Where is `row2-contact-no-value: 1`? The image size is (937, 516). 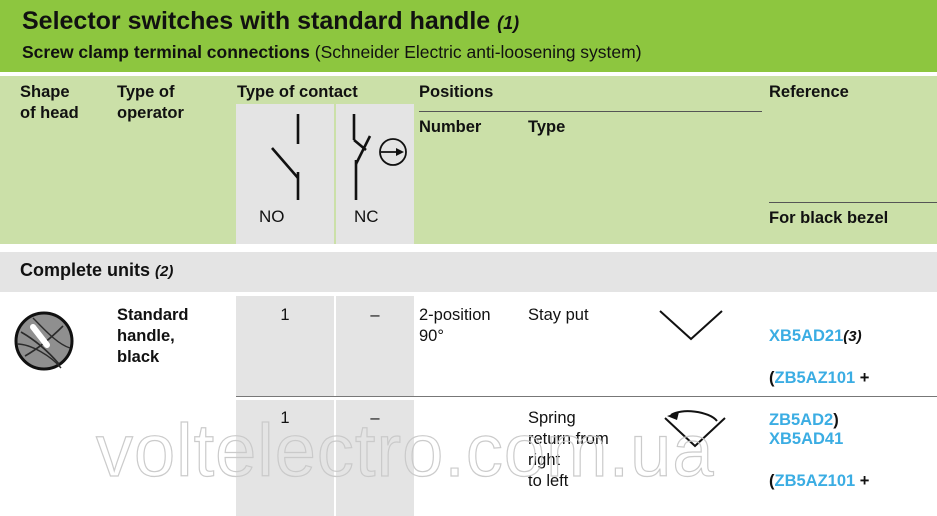 row2-contact-no-value: 1 is located at coordinates (285, 418).